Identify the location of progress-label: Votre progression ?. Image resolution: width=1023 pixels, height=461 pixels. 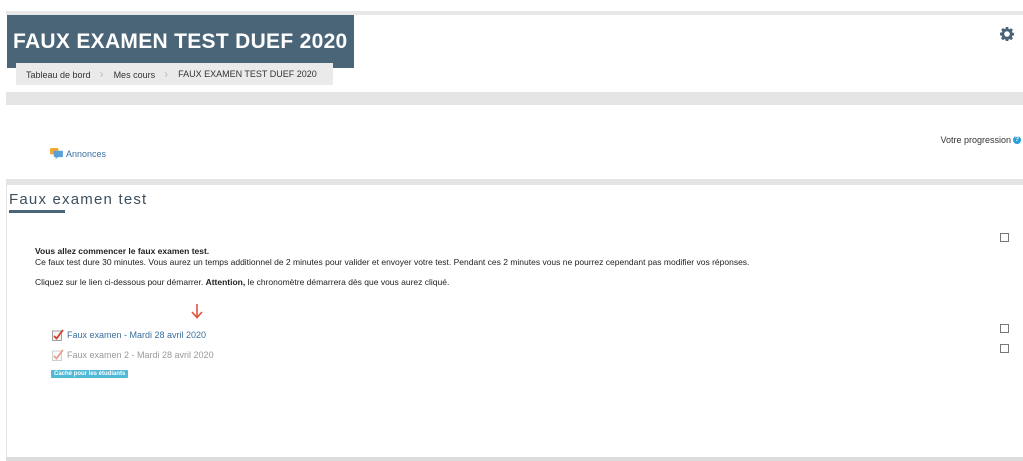
(980, 140).